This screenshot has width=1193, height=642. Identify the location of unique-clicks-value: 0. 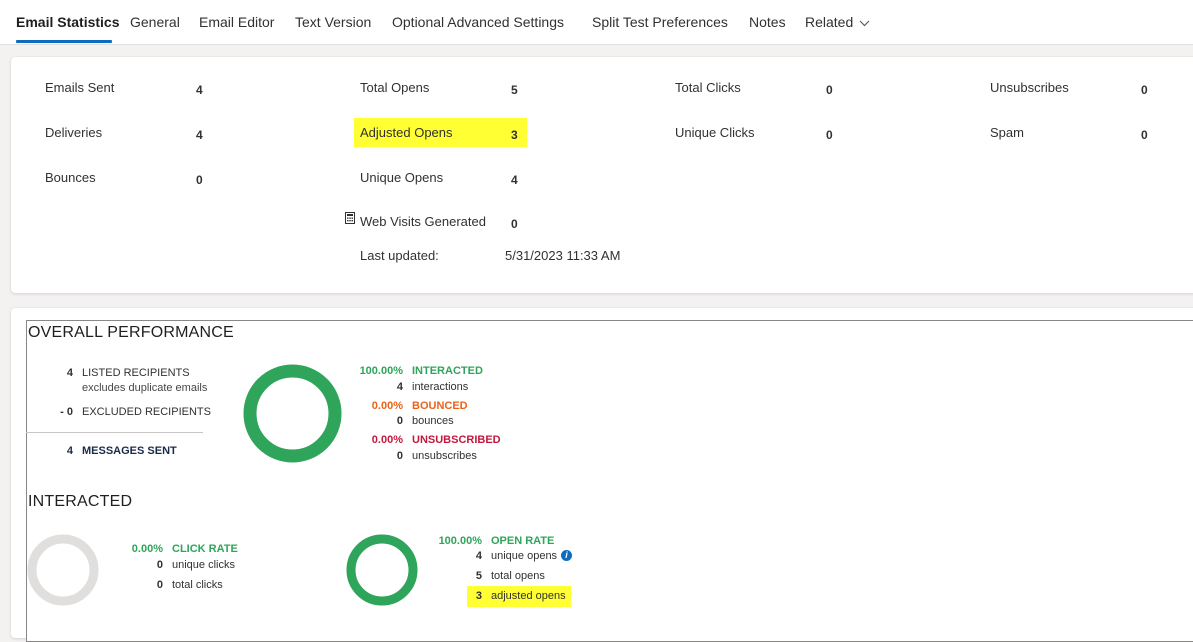
(829, 135).